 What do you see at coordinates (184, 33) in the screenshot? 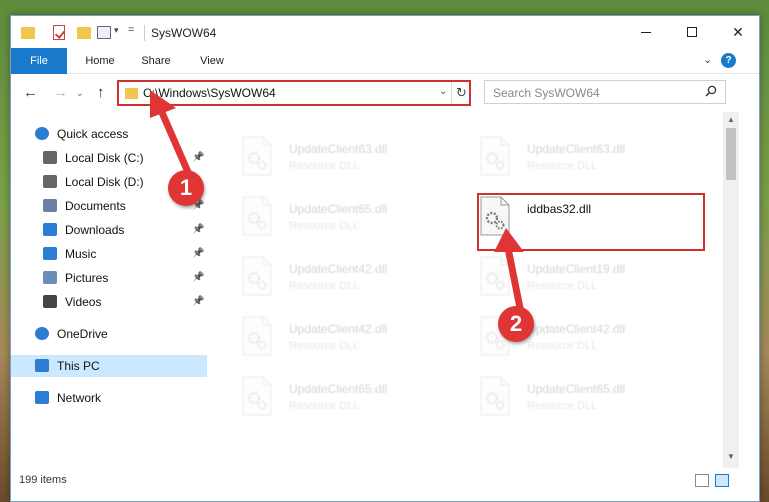
I see `window-title: SysWOW64` at bounding box center [184, 33].